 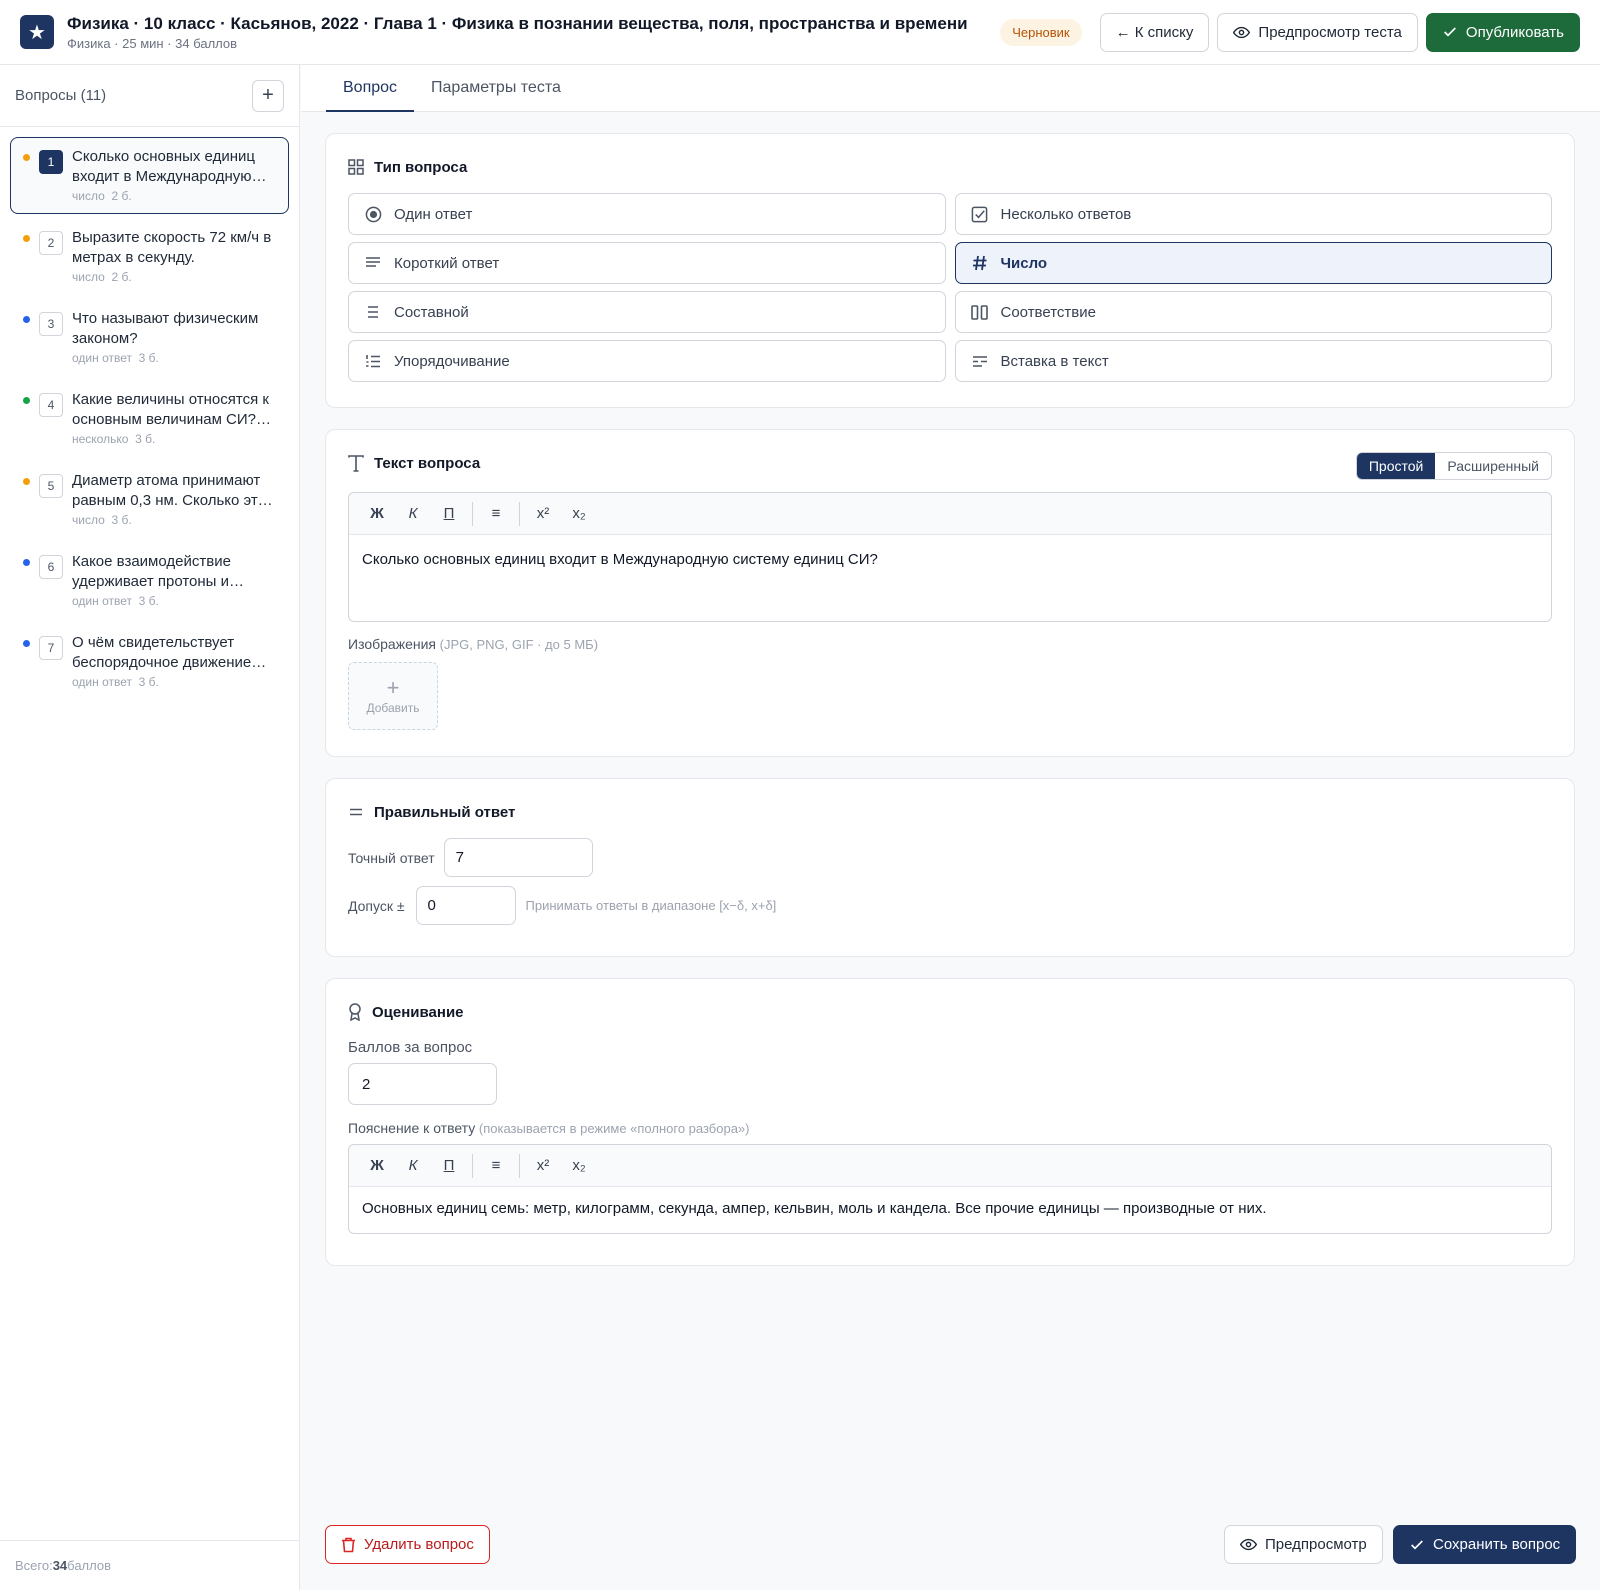 What do you see at coordinates (950, 644) in the screenshot?
I see `images-label-row: Изображения (JPG, PNG, GIF · до 5 МБ)` at bounding box center [950, 644].